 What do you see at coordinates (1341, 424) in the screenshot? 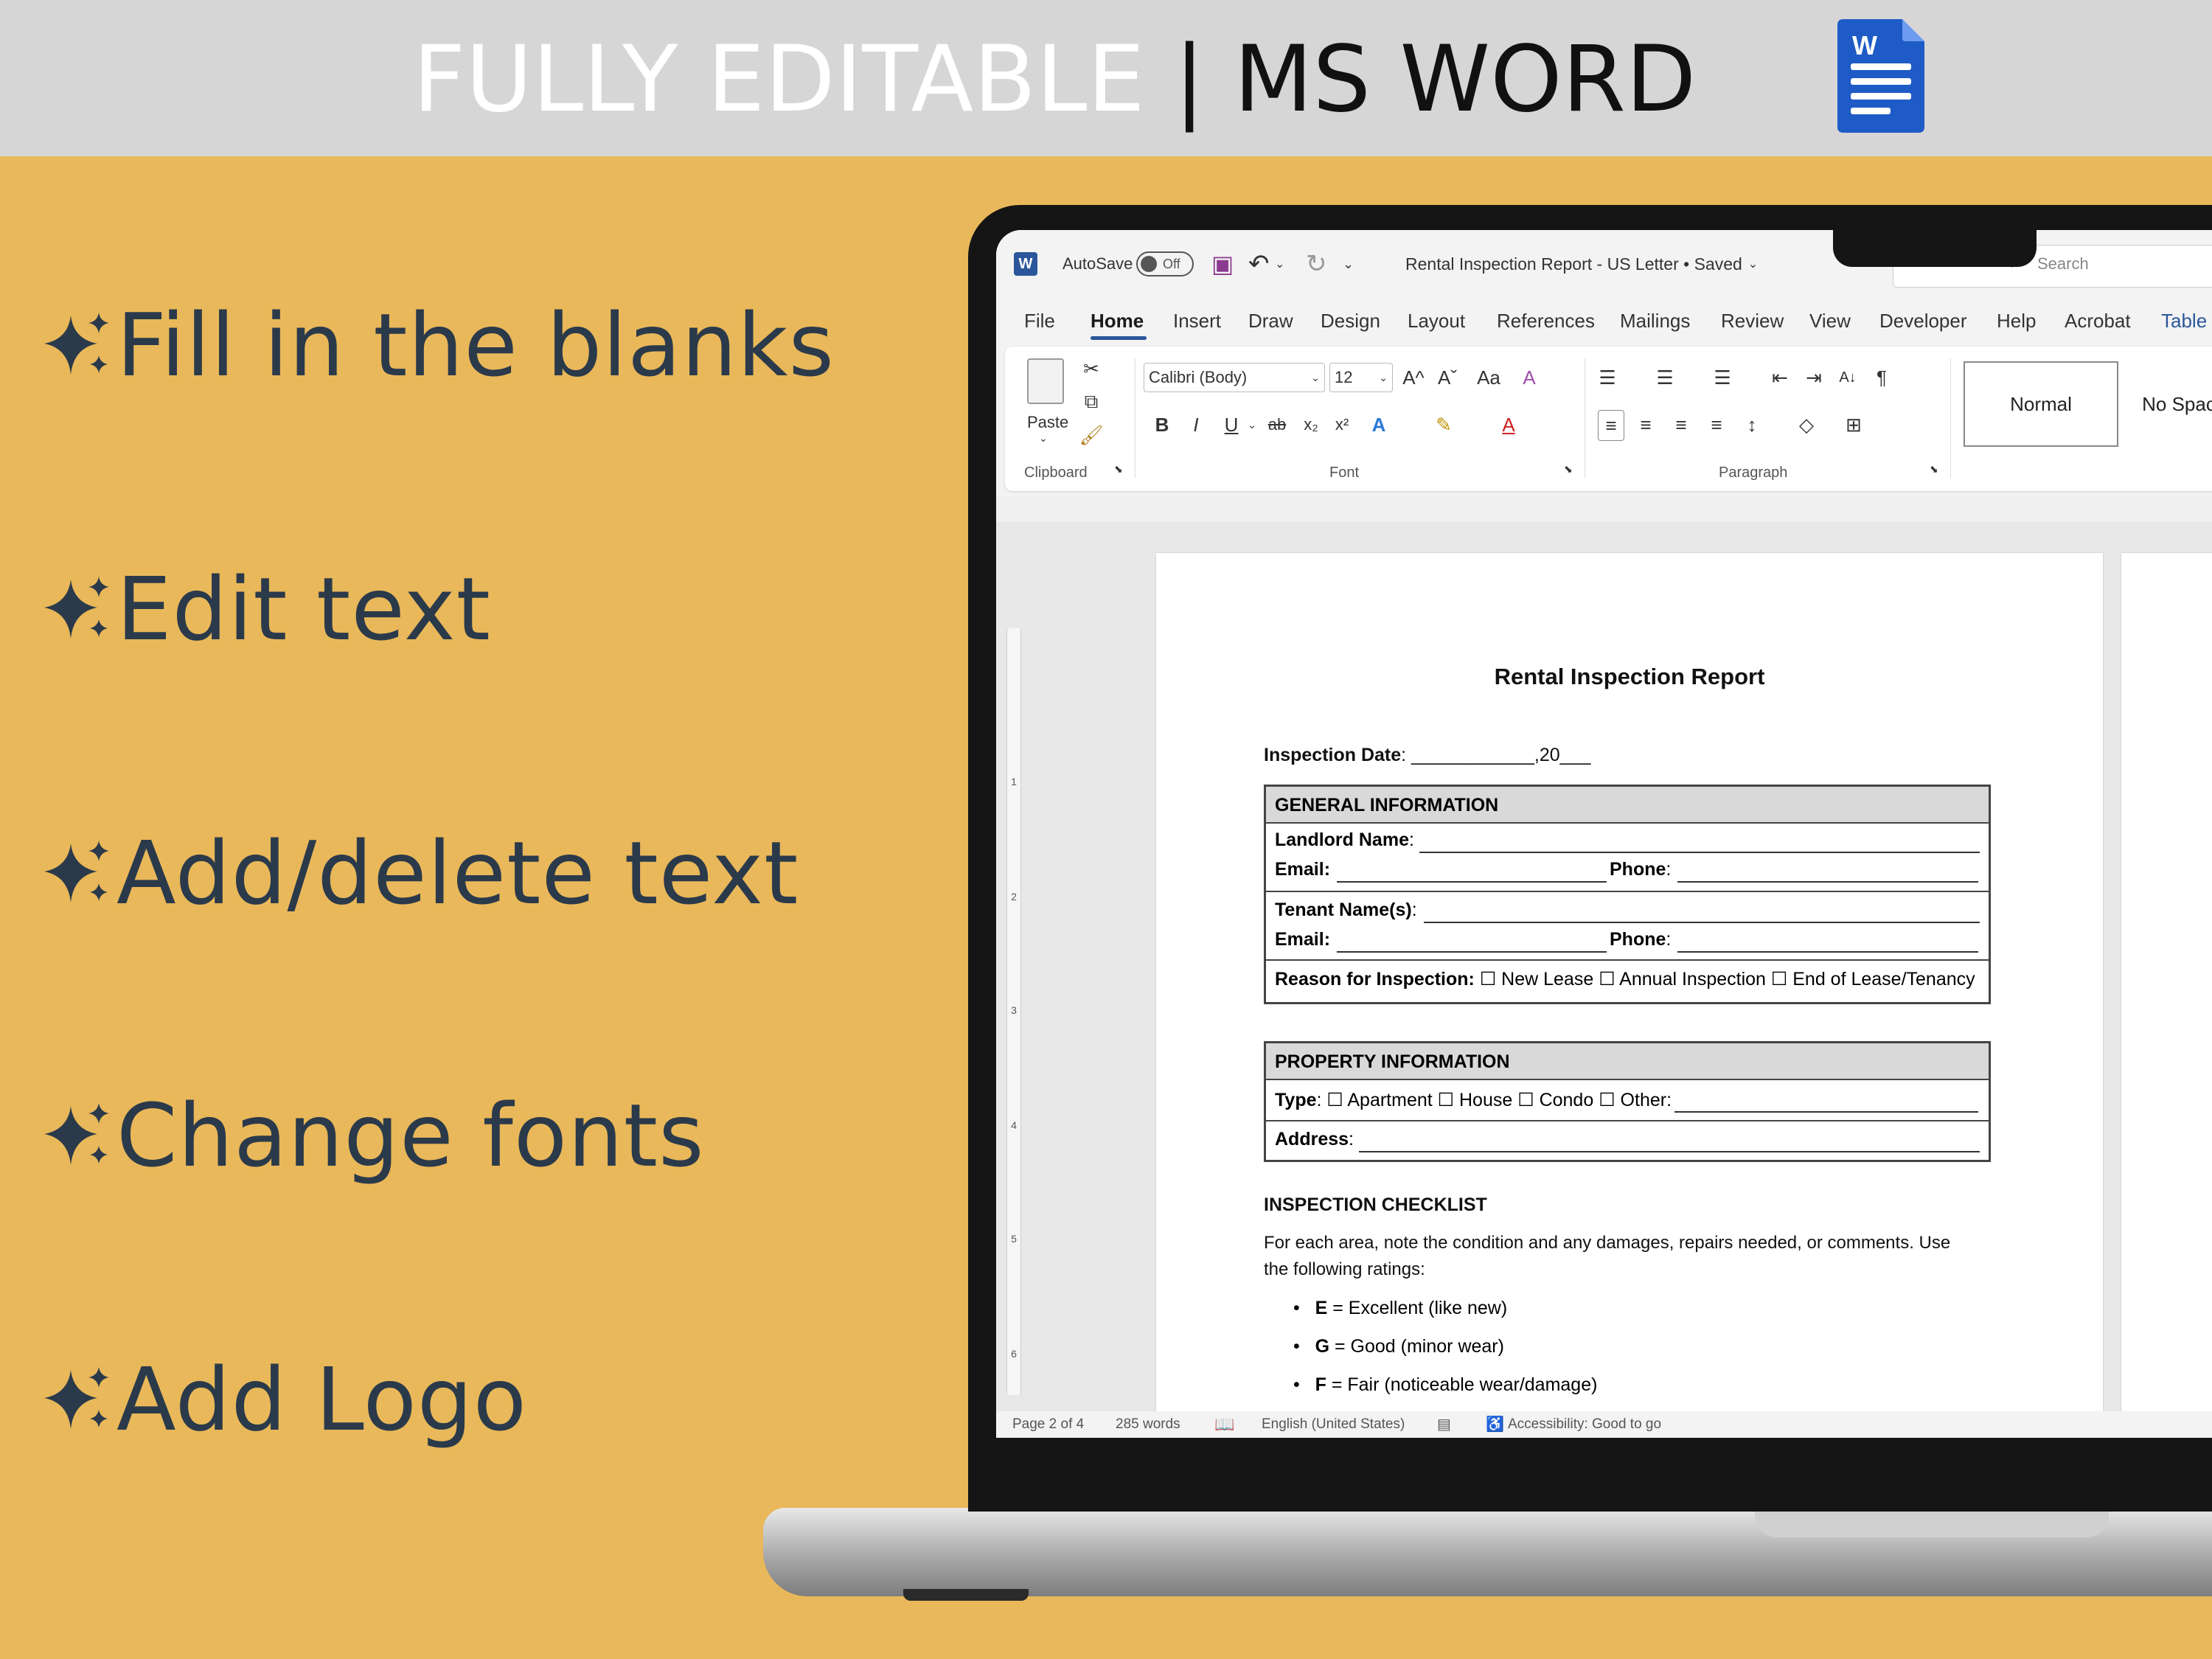
I see `superscript-button: x²` at bounding box center [1341, 424].